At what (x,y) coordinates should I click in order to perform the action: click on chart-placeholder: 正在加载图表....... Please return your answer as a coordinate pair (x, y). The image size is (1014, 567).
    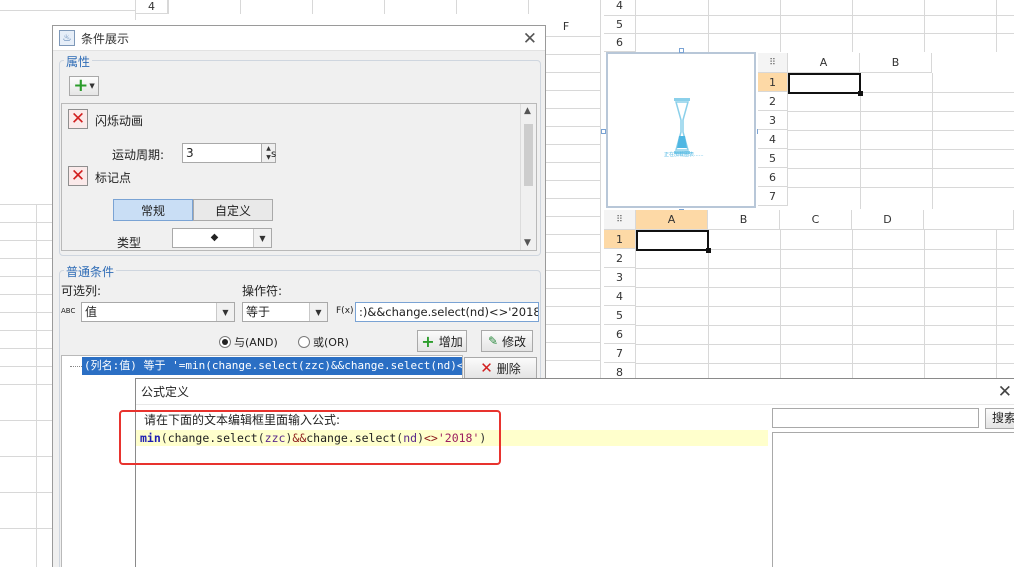
    Looking at the image, I should click on (681, 130).